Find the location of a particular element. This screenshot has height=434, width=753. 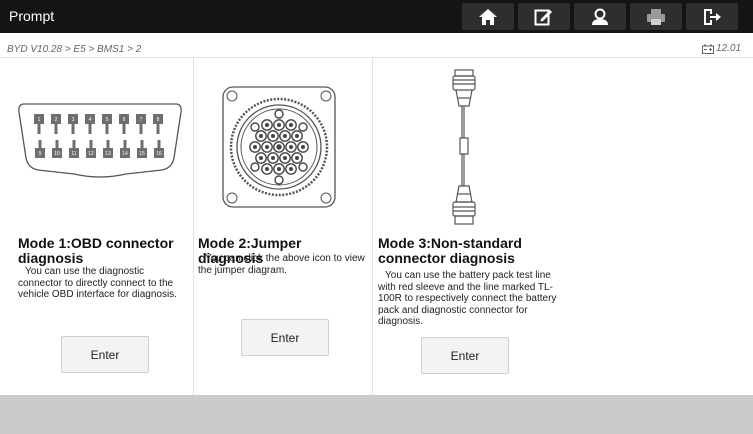

svg-text: 6 is located at coordinates (124, 120).